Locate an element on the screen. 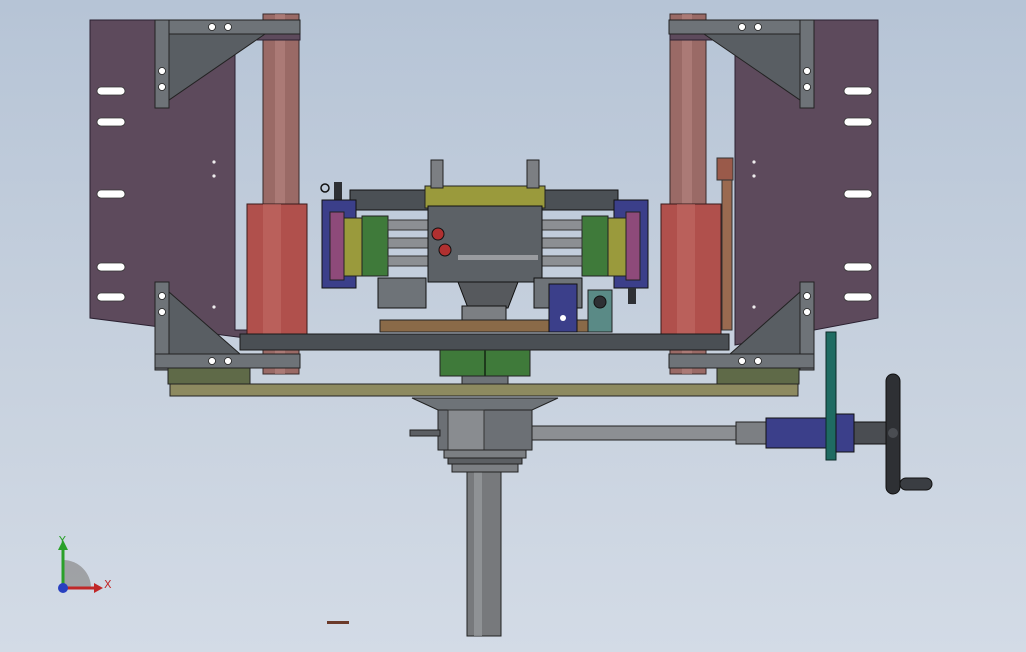 The height and width of the screenshot is (652, 1026). left-plate-slots is located at coordinates (111, 194).